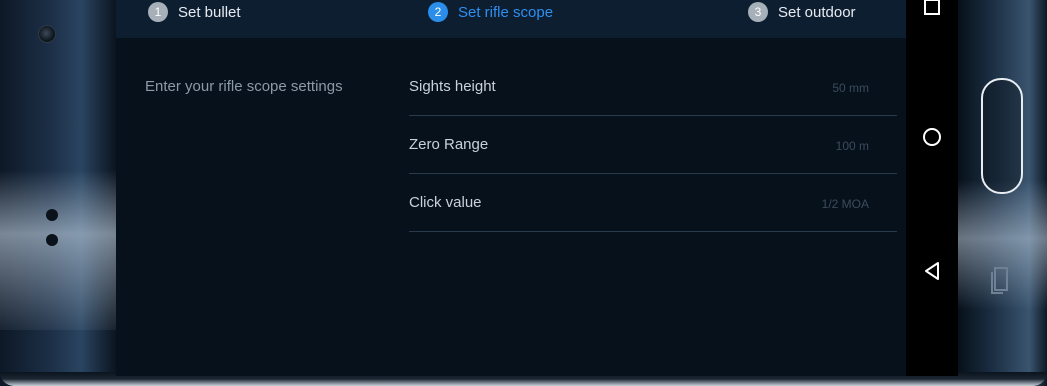  What do you see at coordinates (653, 203) in the screenshot?
I see `setting-row-click-value: Click value 1/2 MOA` at bounding box center [653, 203].